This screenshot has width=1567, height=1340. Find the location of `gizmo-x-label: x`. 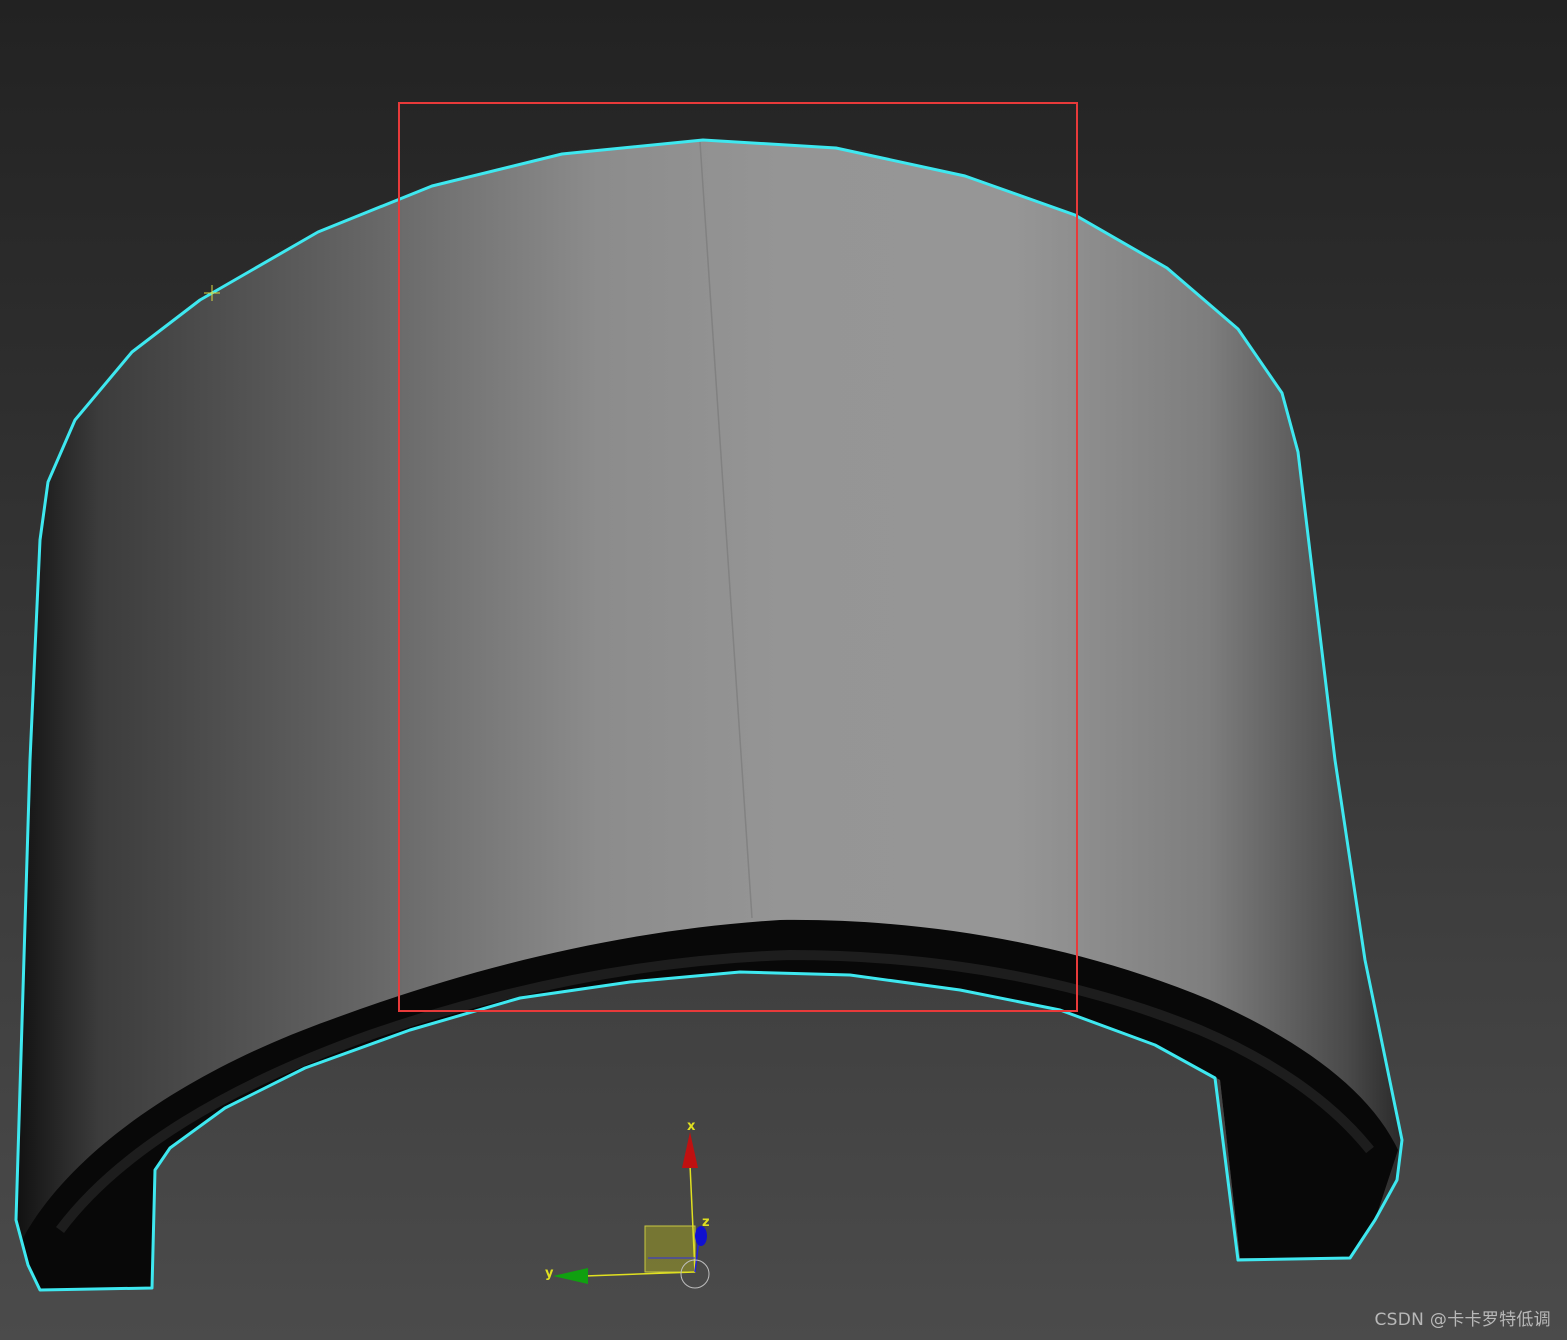

gizmo-x-label: x is located at coordinates (691, 1126).